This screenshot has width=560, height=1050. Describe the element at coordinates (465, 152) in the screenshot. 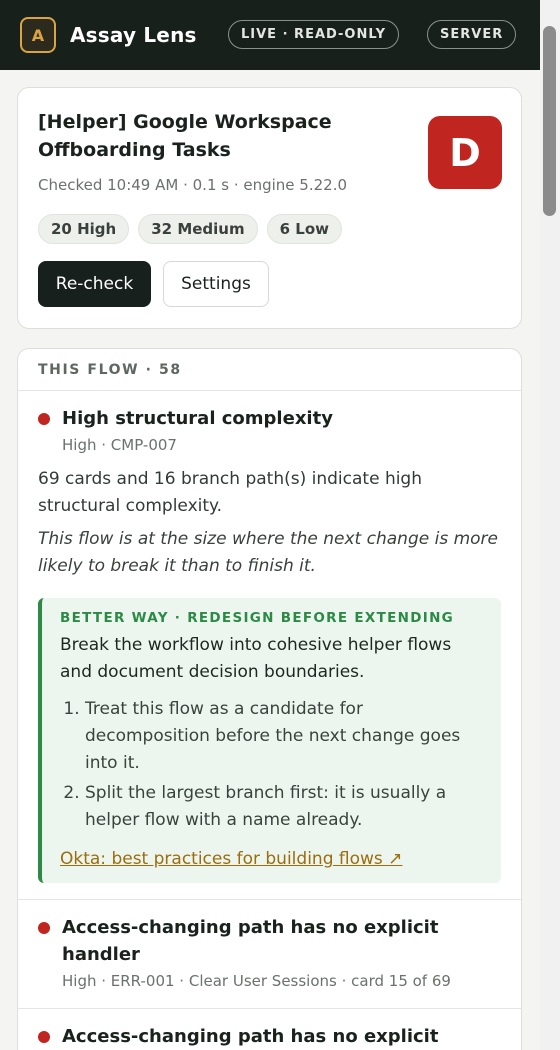

I see `grade-badge: D` at that location.